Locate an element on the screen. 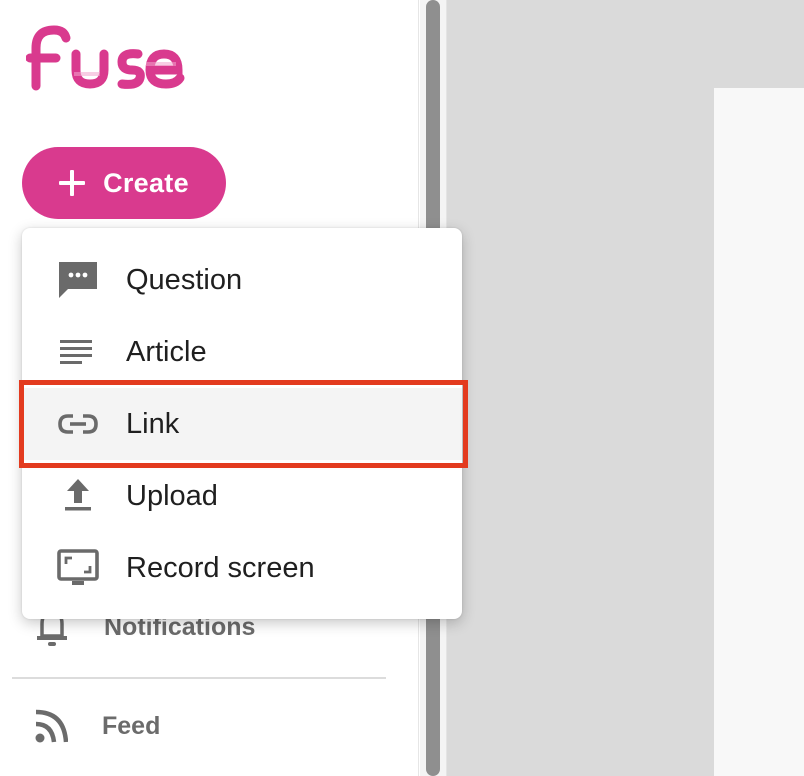 The height and width of the screenshot is (776, 804). menu-item-article: Article is located at coordinates (242, 352).